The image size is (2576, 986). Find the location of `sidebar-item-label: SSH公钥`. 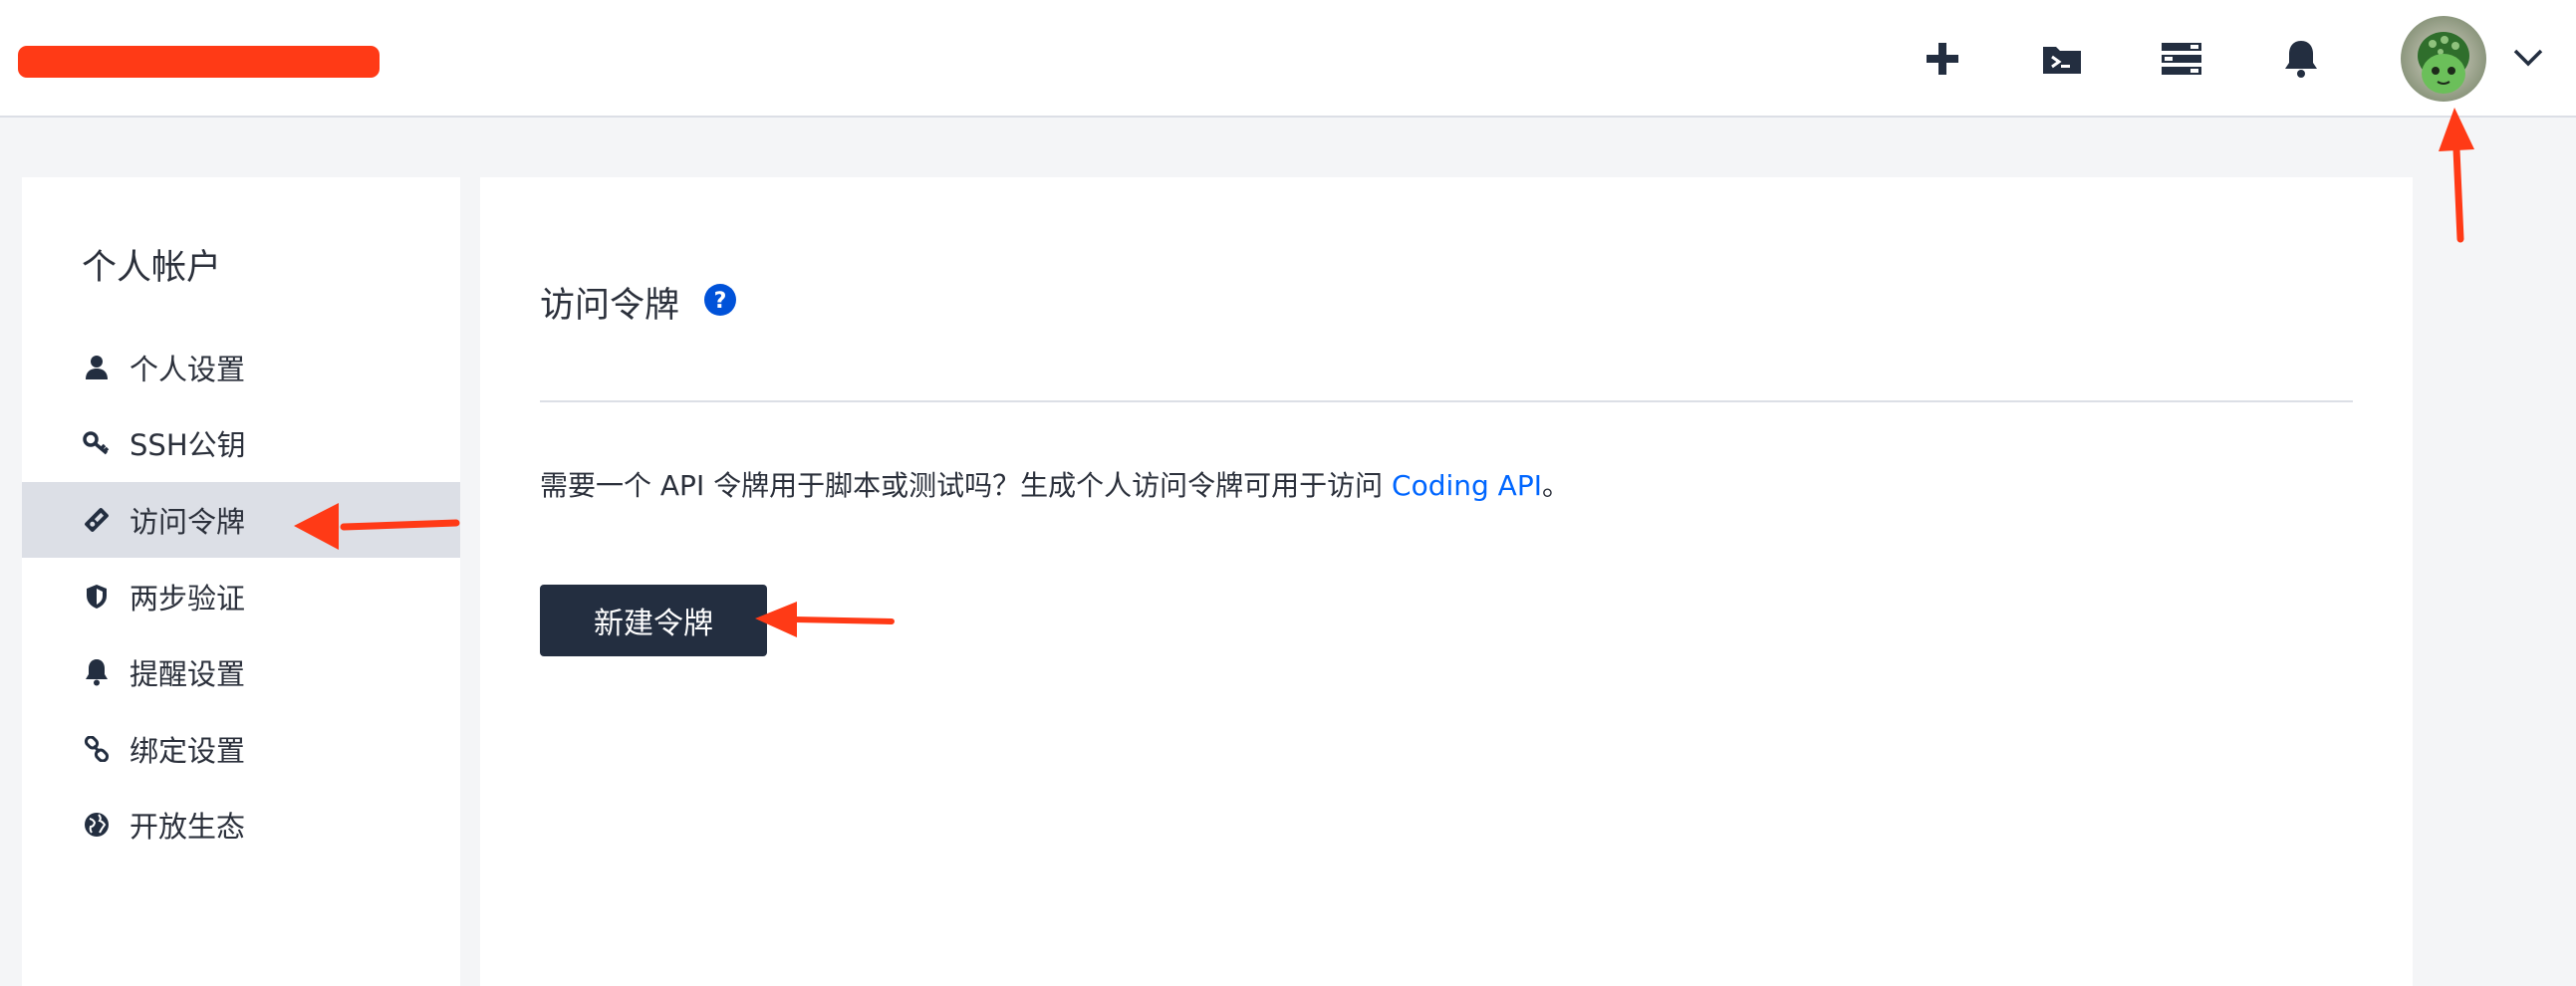

sidebar-item-label: SSH公钥 is located at coordinates (187, 445).